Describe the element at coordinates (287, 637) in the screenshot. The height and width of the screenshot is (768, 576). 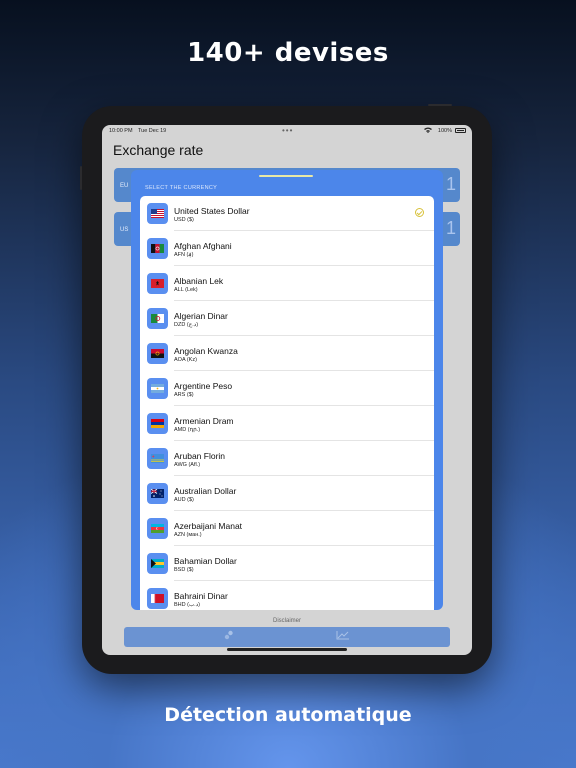
I see `tab-bar` at that location.